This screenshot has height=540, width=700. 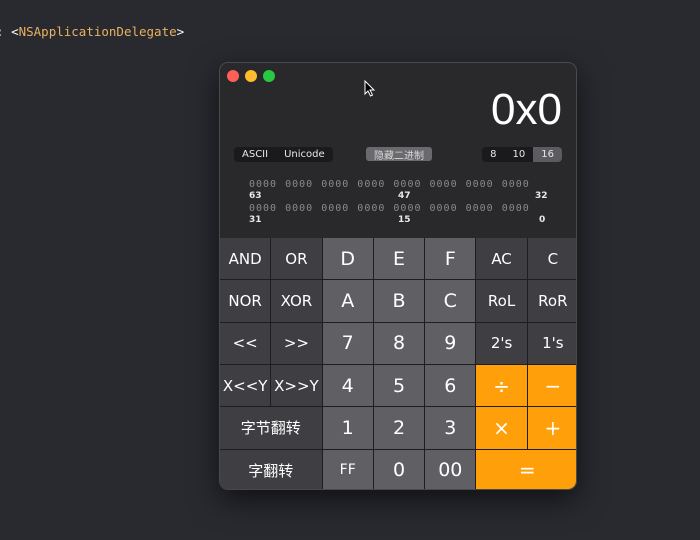 What do you see at coordinates (389, 184) in the screenshot?
I see `binary-row-high: 0000 0000 0000 0000 0000 0000 0000 0000` at bounding box center [389, 184].